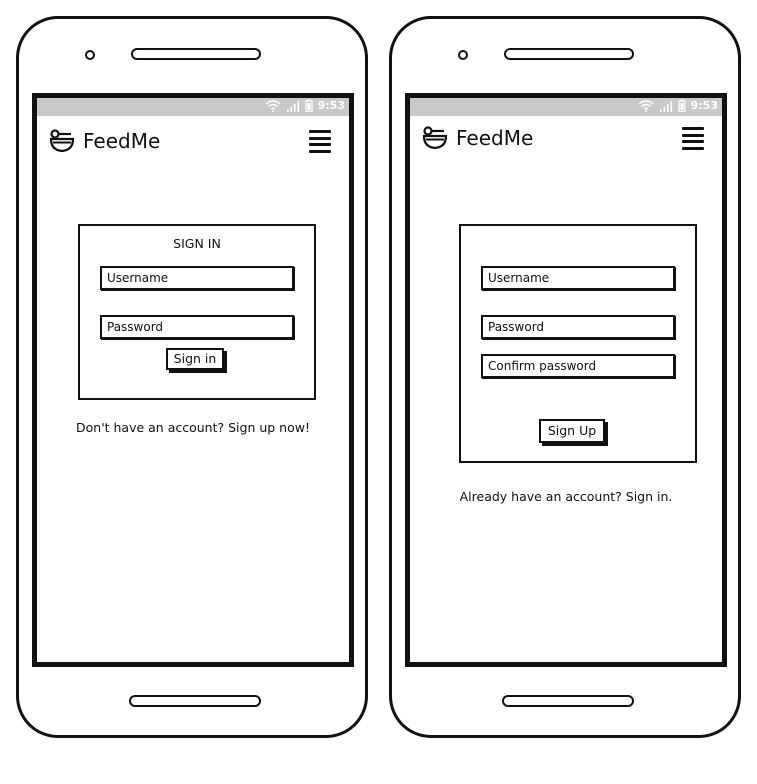 Image resolution: width=757 pixels, height=784 pixels. What do you see at coordinates (578, 366) in the screenshot?
I see `confirm-password-input: Confirm password` at bounding box center [578, 366].